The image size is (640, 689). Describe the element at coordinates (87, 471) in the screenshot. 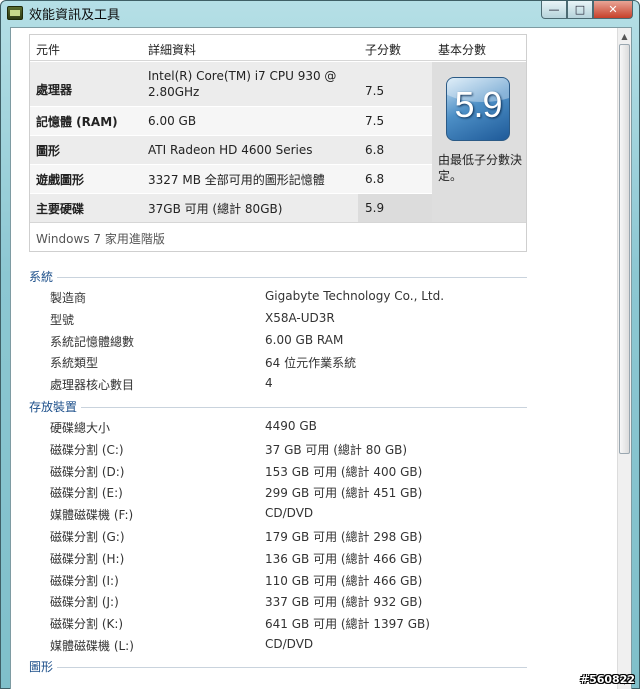

I see `storage-info-label: 磁碟分割 (D:)` at that location.